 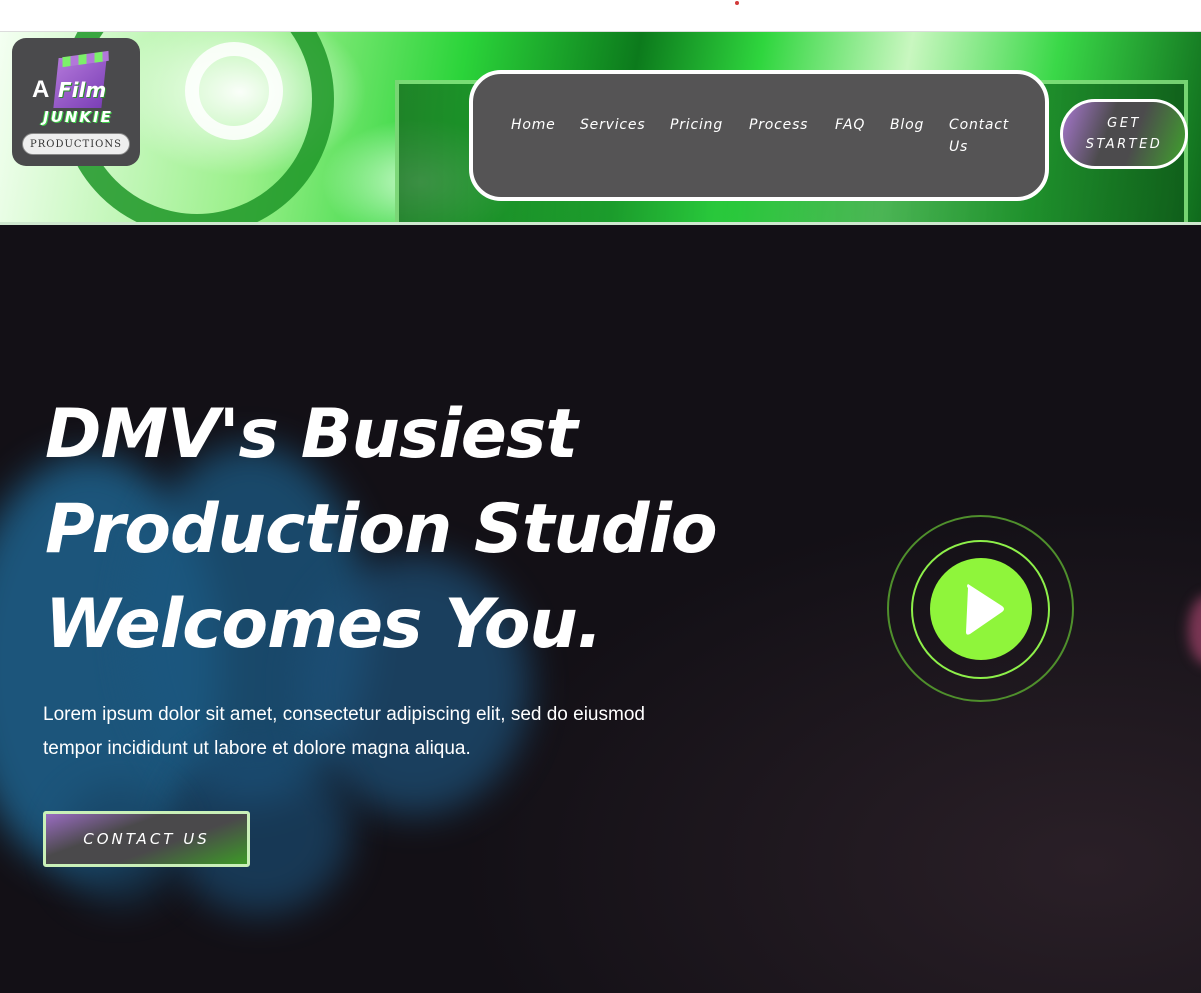 I want to click on nav-services: Services, so click(x=612, y=125).